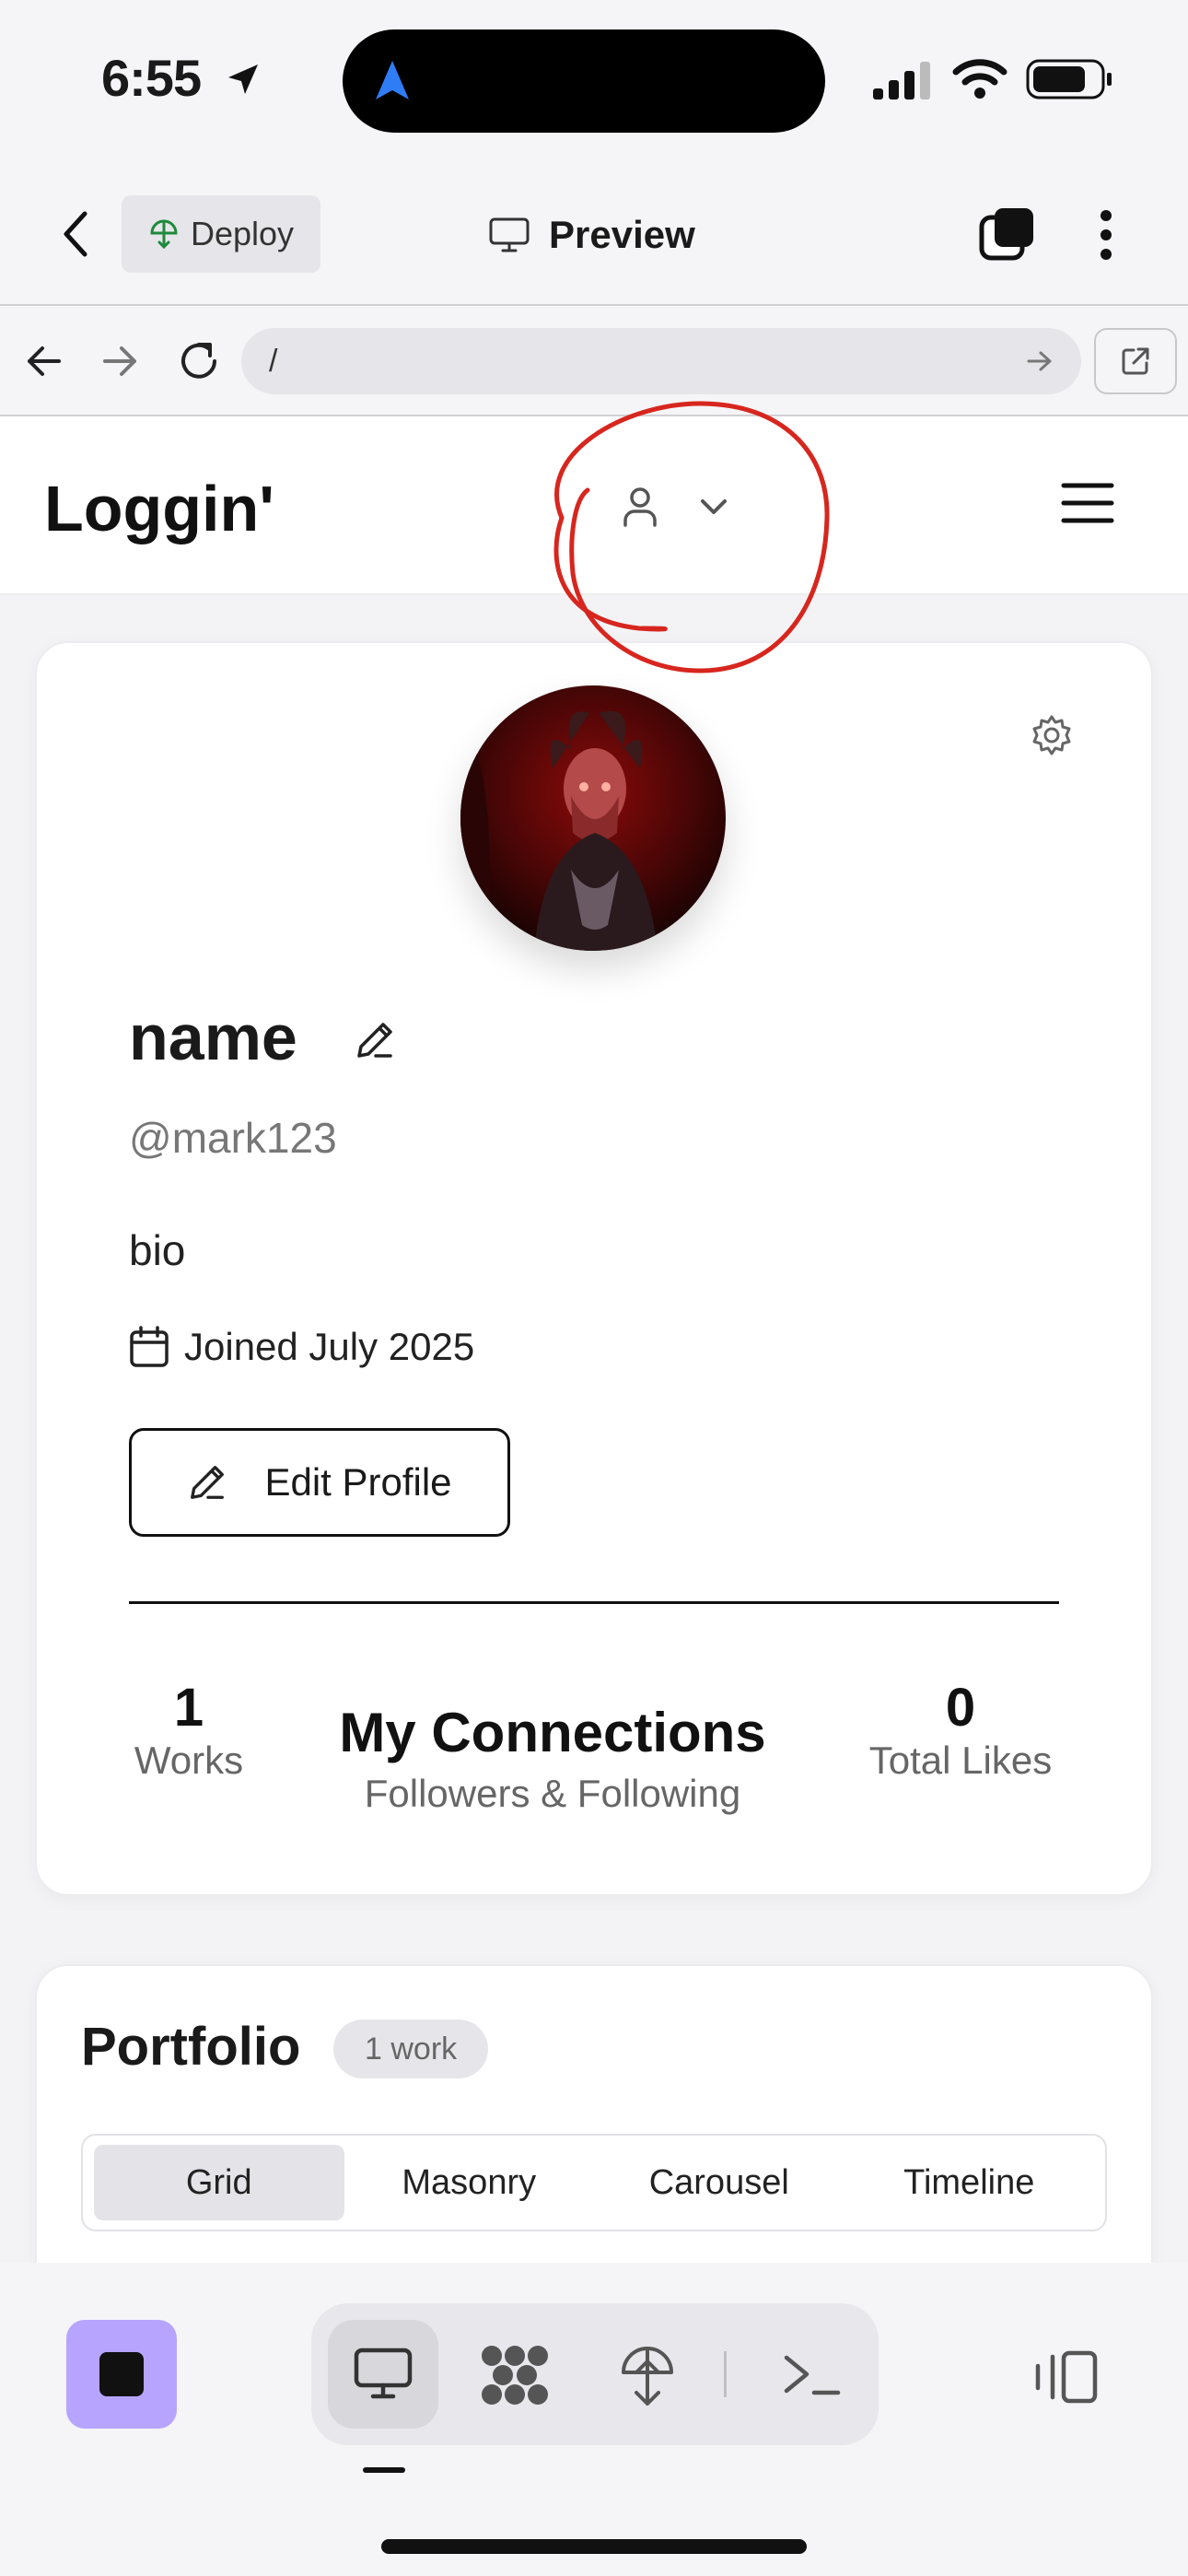 The height and width of the screenshot is (2576, 1188). I want to click on open-external-button, so click(1135, 361).